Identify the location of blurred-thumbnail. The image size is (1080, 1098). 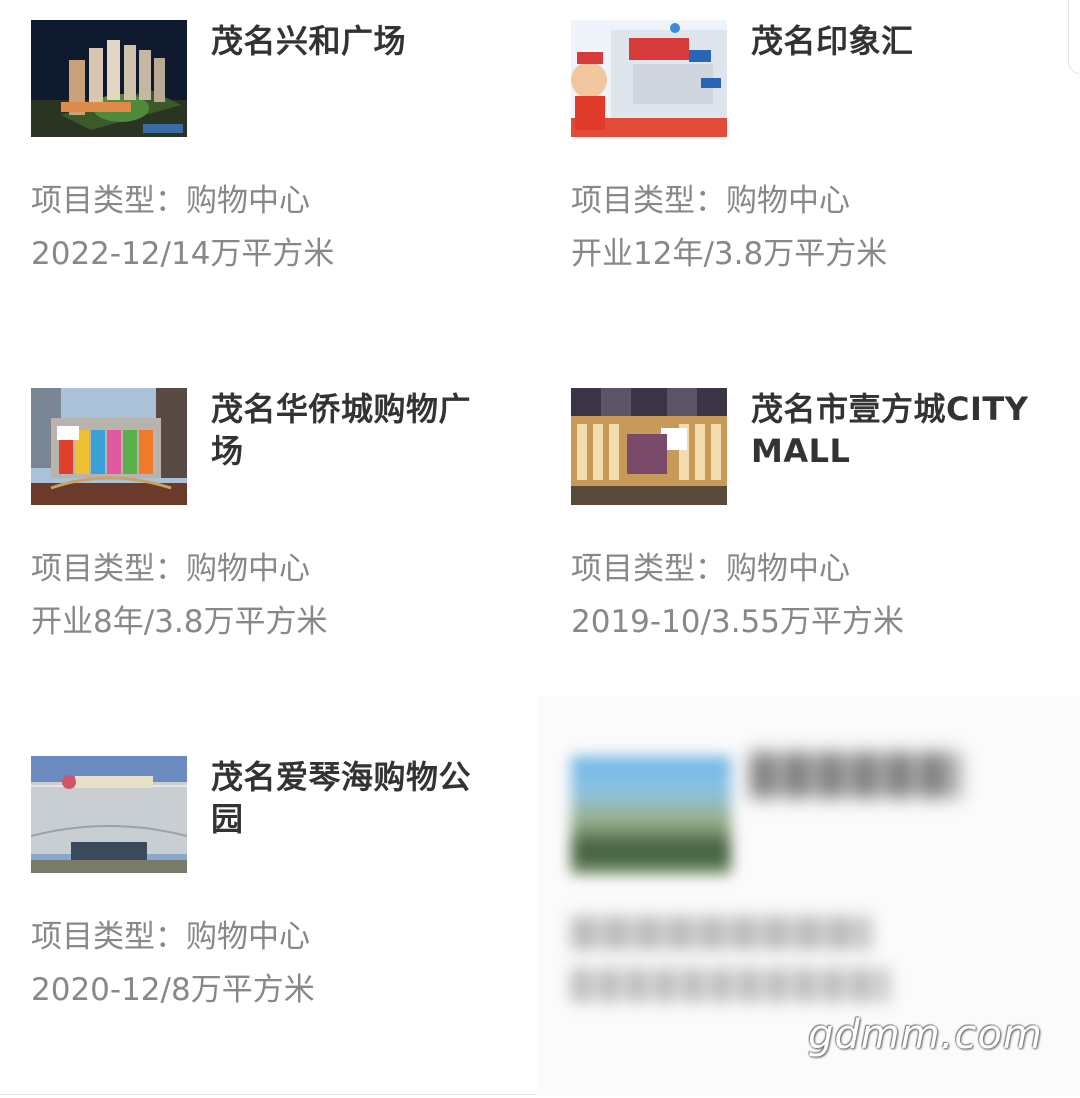
(651, 815).